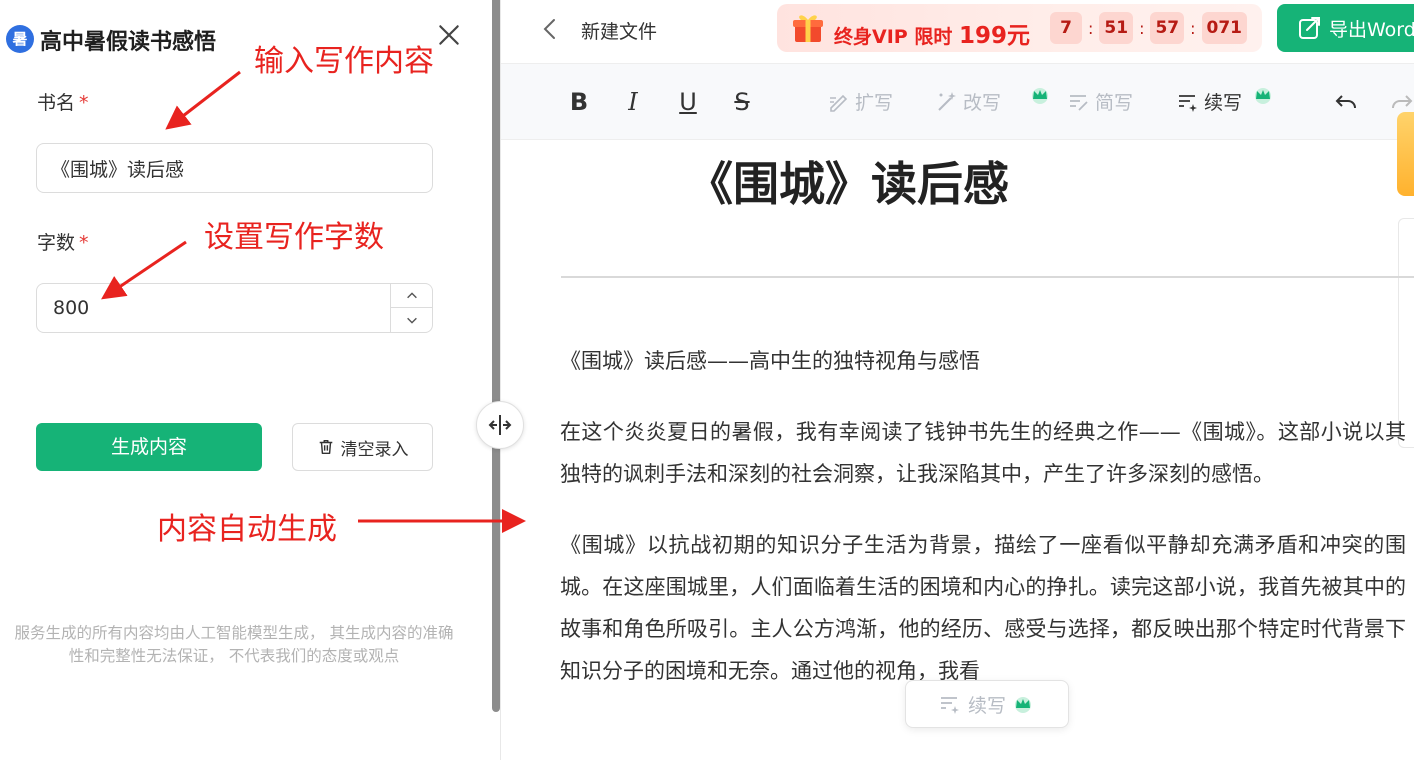 This screenshot has height=760, width=1414. What do you see at coordinates (1116, 28) in the screenshot?
I see `timer-minutes: 51` at bounding box center [1116, 28].